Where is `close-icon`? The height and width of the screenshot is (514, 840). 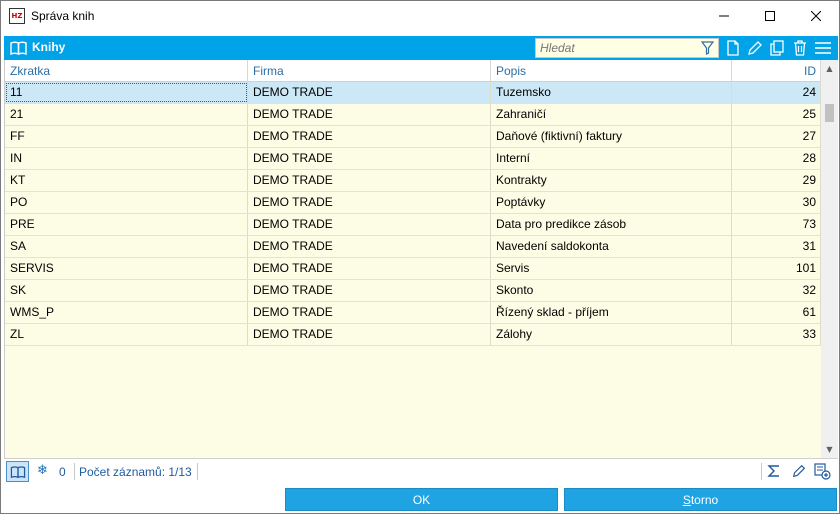 close-icon is located at coordinates (816, 16).